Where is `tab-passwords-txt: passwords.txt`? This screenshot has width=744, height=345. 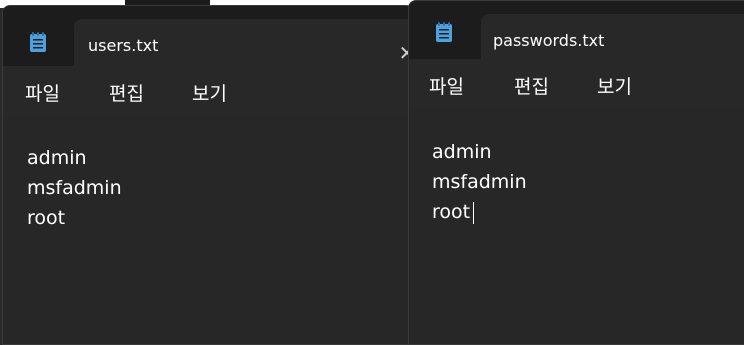
tab-passwords-txt: passwords.txt is located at coordinates (612, 37).